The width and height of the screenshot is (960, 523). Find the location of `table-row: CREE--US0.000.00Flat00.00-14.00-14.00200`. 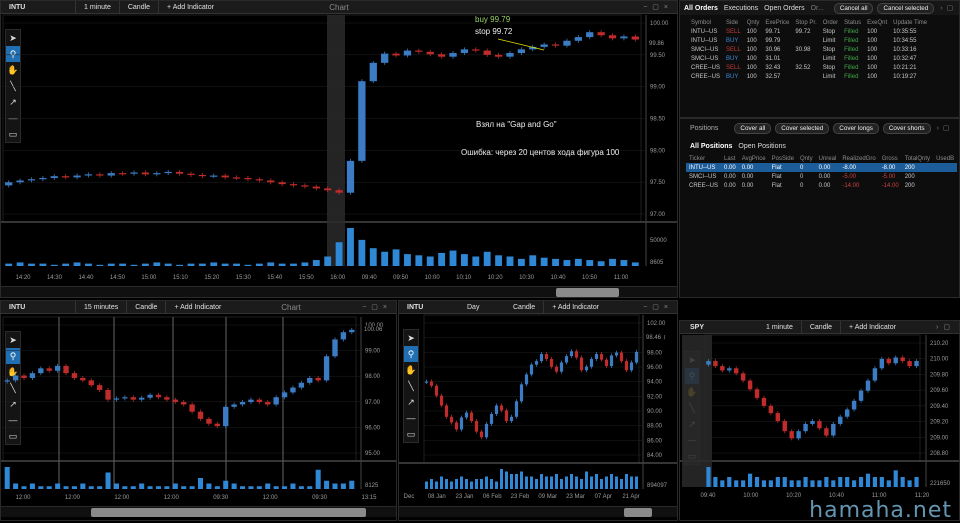

table-row: CREE--US0.000.00Flat00.00-14.00-14.00200 is located at coordinates (821, 185).